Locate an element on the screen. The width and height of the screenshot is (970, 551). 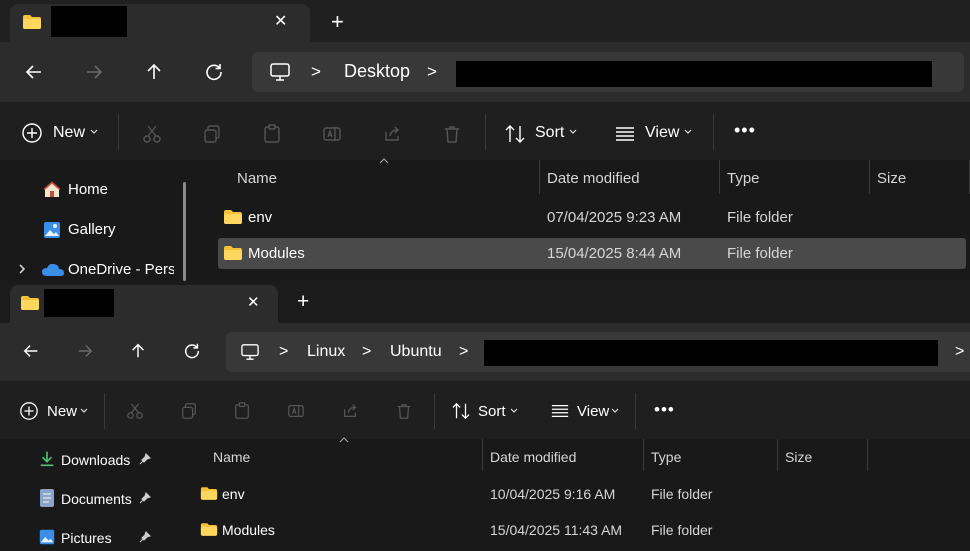
expand-chevron-icon is located at coordinates (22, 269).